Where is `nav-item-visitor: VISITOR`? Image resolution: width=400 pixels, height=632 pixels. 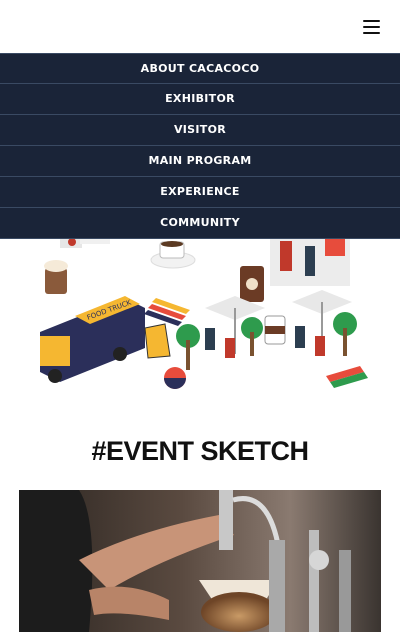
nav-item-visitor: VISITOR is located at coordinates (200, 130).